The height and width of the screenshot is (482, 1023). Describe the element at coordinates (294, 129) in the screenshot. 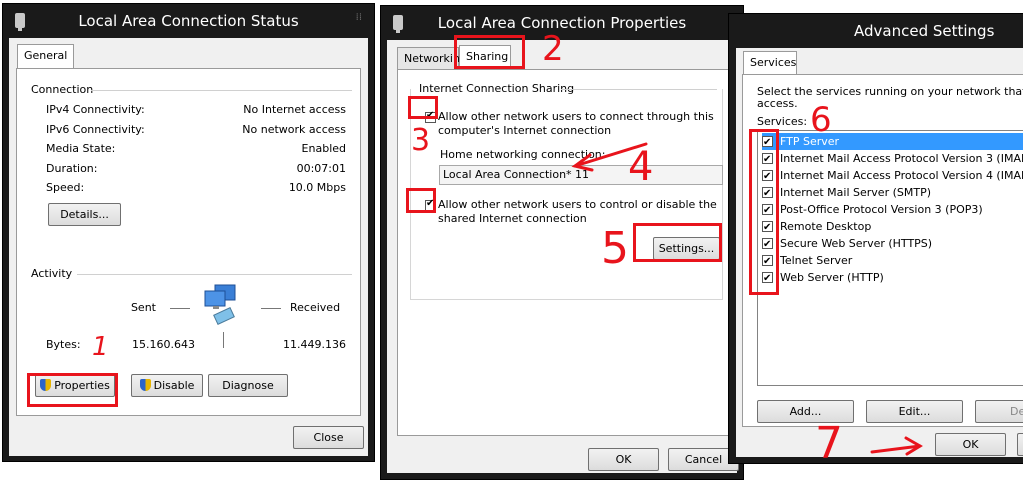

I see `ipv6-value: No network access` at that location.